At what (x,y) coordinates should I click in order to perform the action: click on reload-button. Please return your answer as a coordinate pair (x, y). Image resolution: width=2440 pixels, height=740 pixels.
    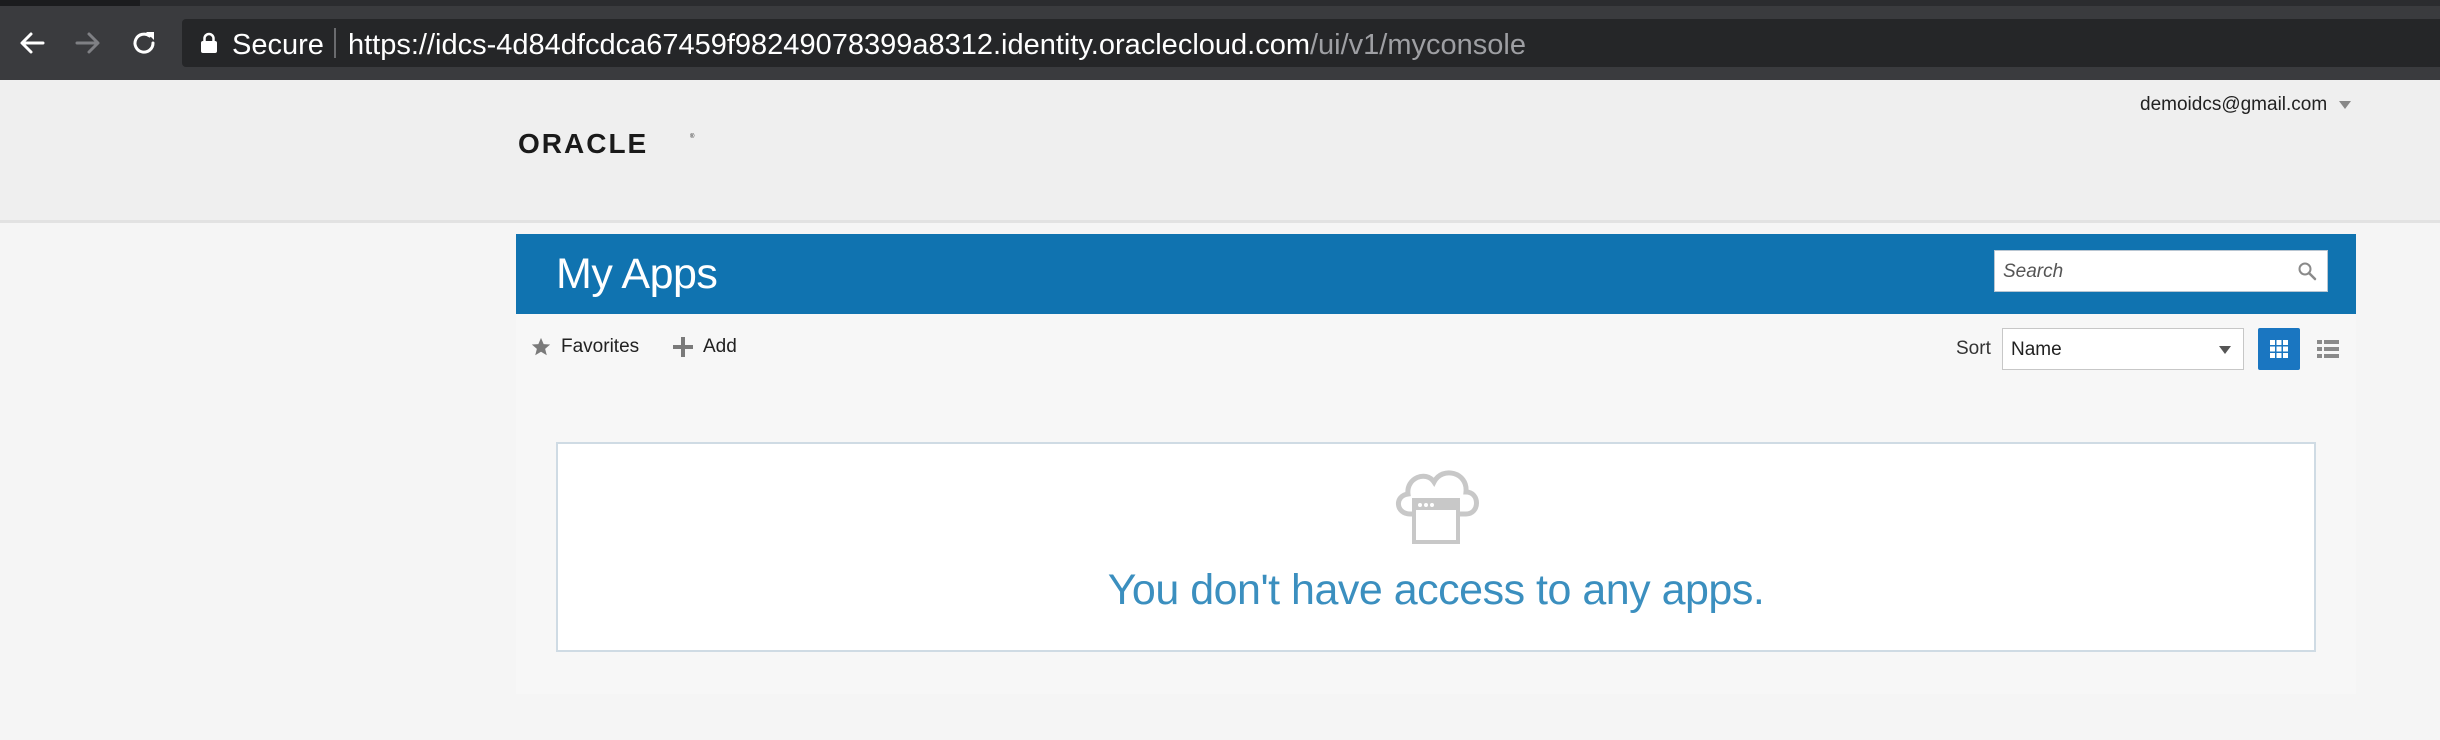
    Looking at the image, I should click on (144, 43).